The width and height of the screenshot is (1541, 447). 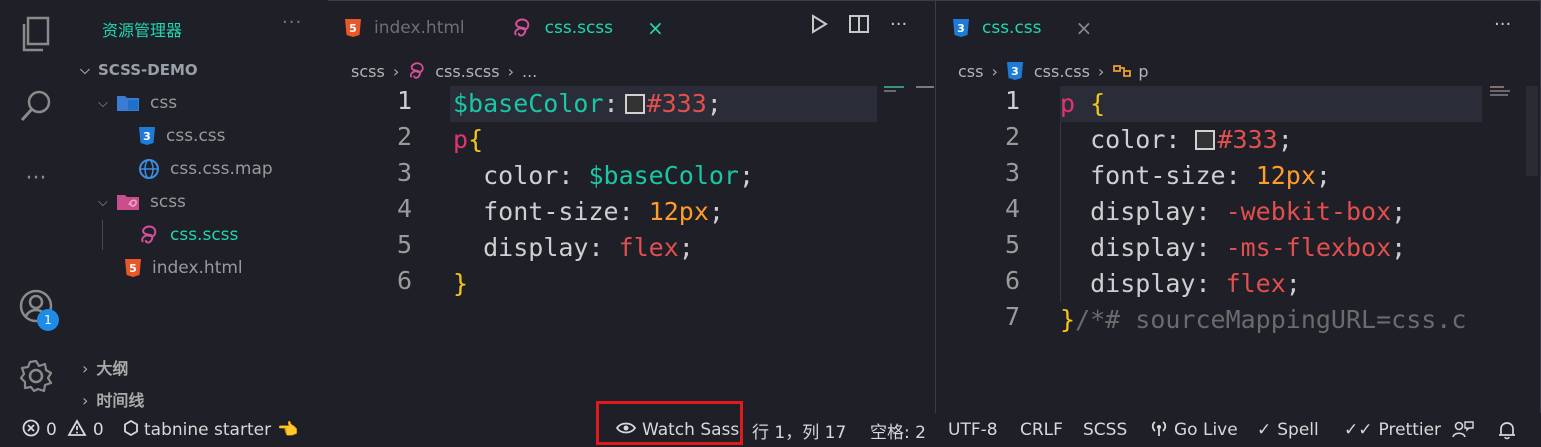 I want to click on code-line: display: -ms-flexbox;, so click(x=1248, y=247).